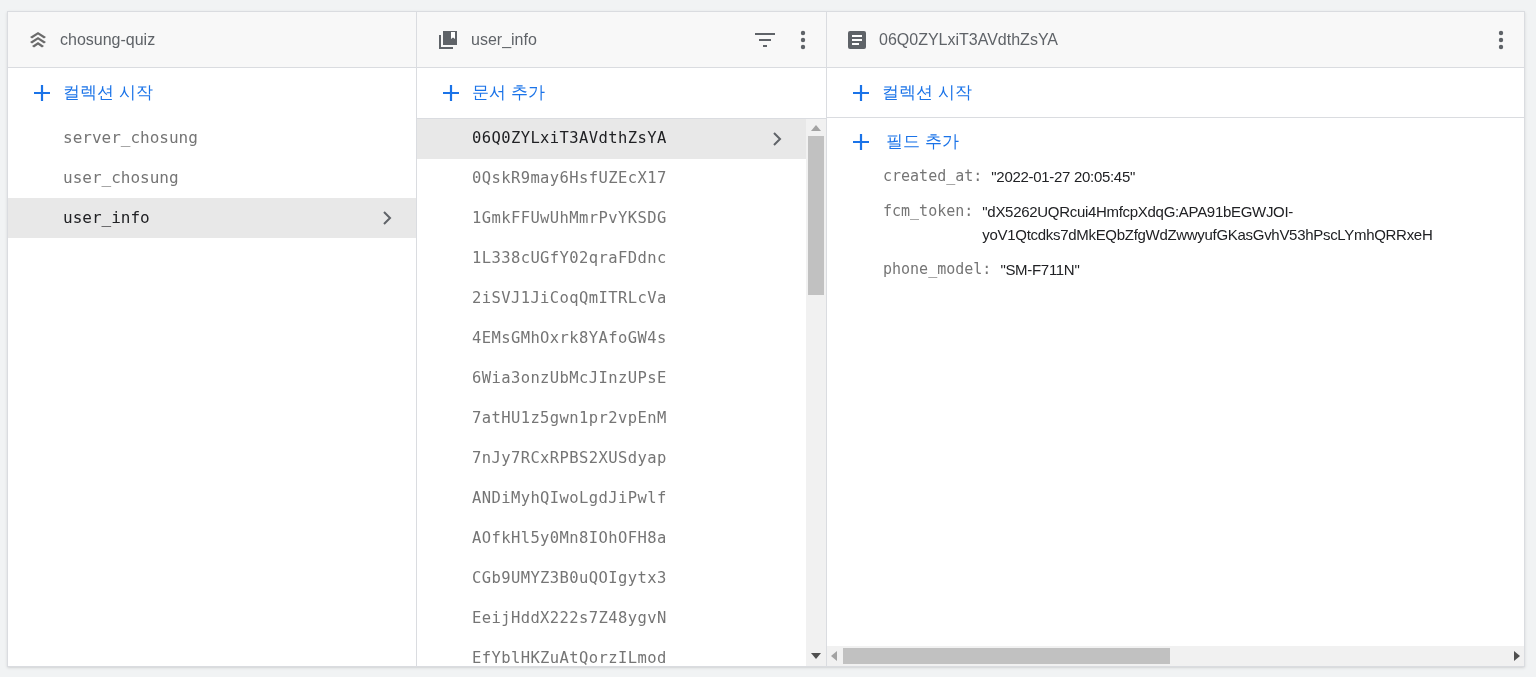  Describe the element at coordinates (504, 39) in the screenshot. I see `panel-title: user_info` at that location.